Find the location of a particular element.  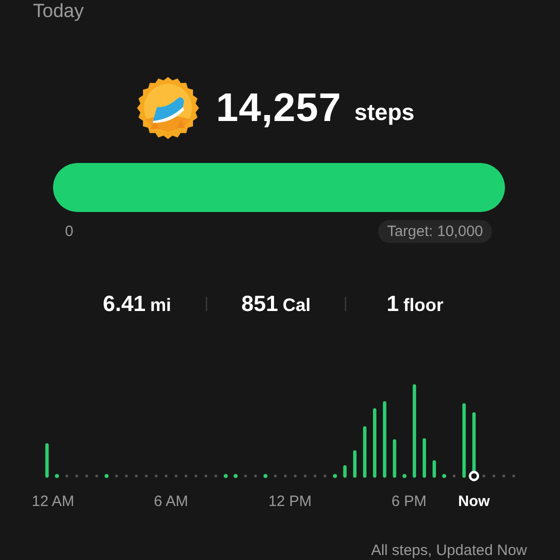

stat-value: 6.41 mi is located at coordinates (137, 304).